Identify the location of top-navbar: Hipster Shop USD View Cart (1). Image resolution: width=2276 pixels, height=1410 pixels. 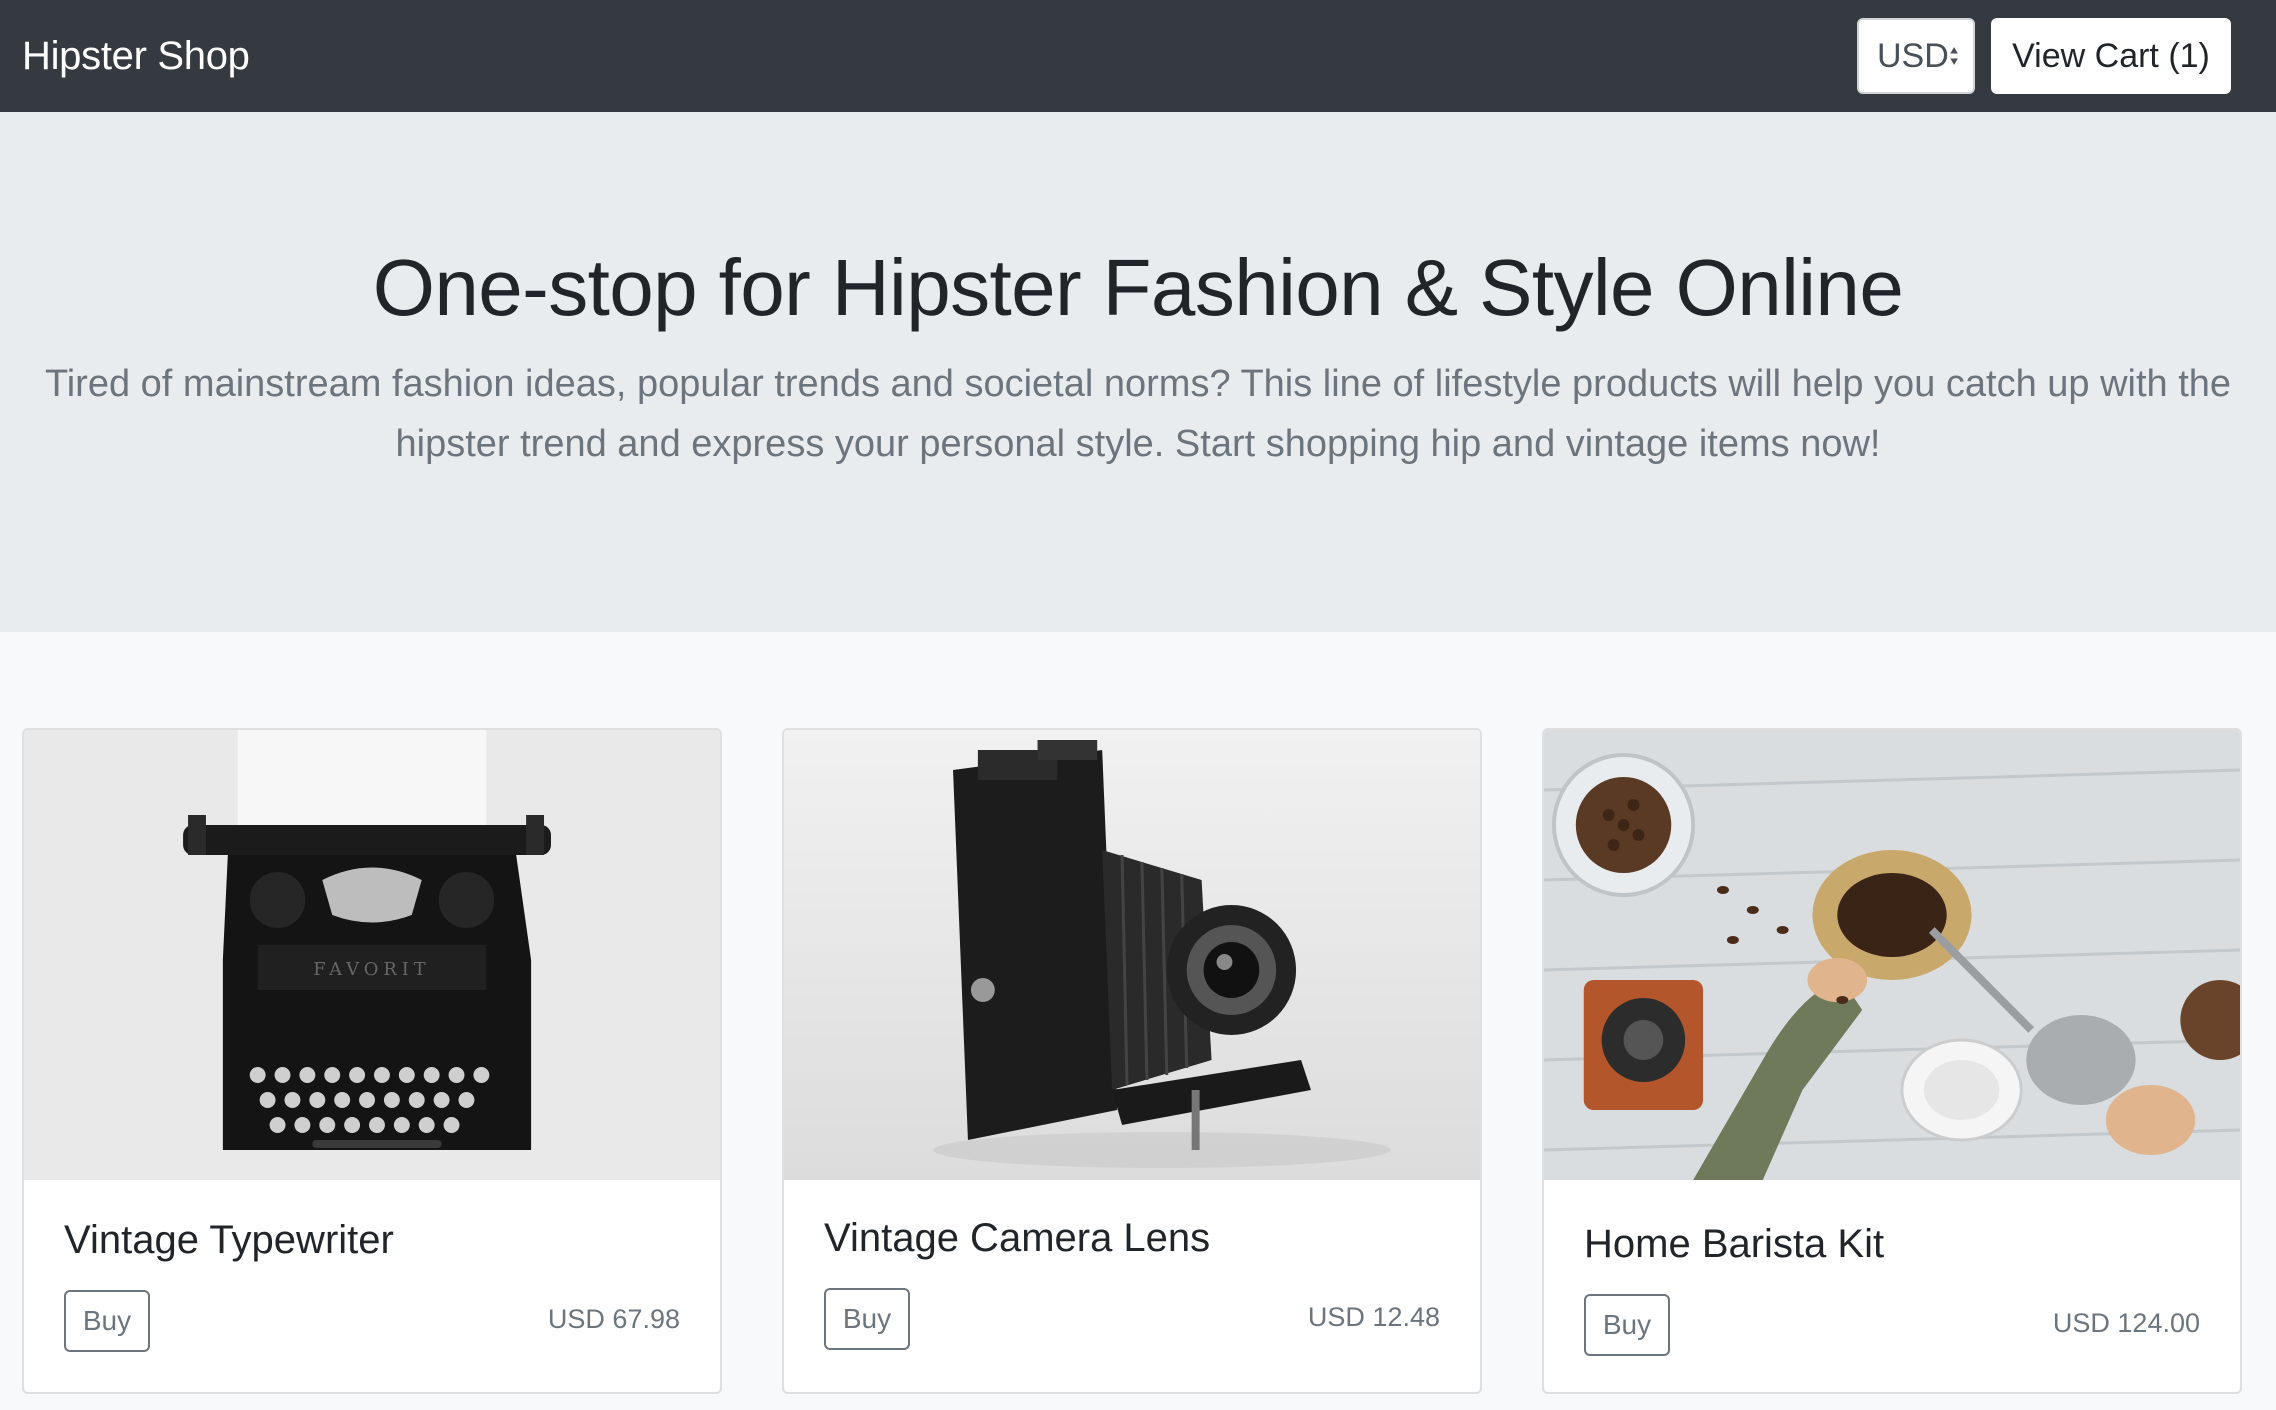
(1138, 56).